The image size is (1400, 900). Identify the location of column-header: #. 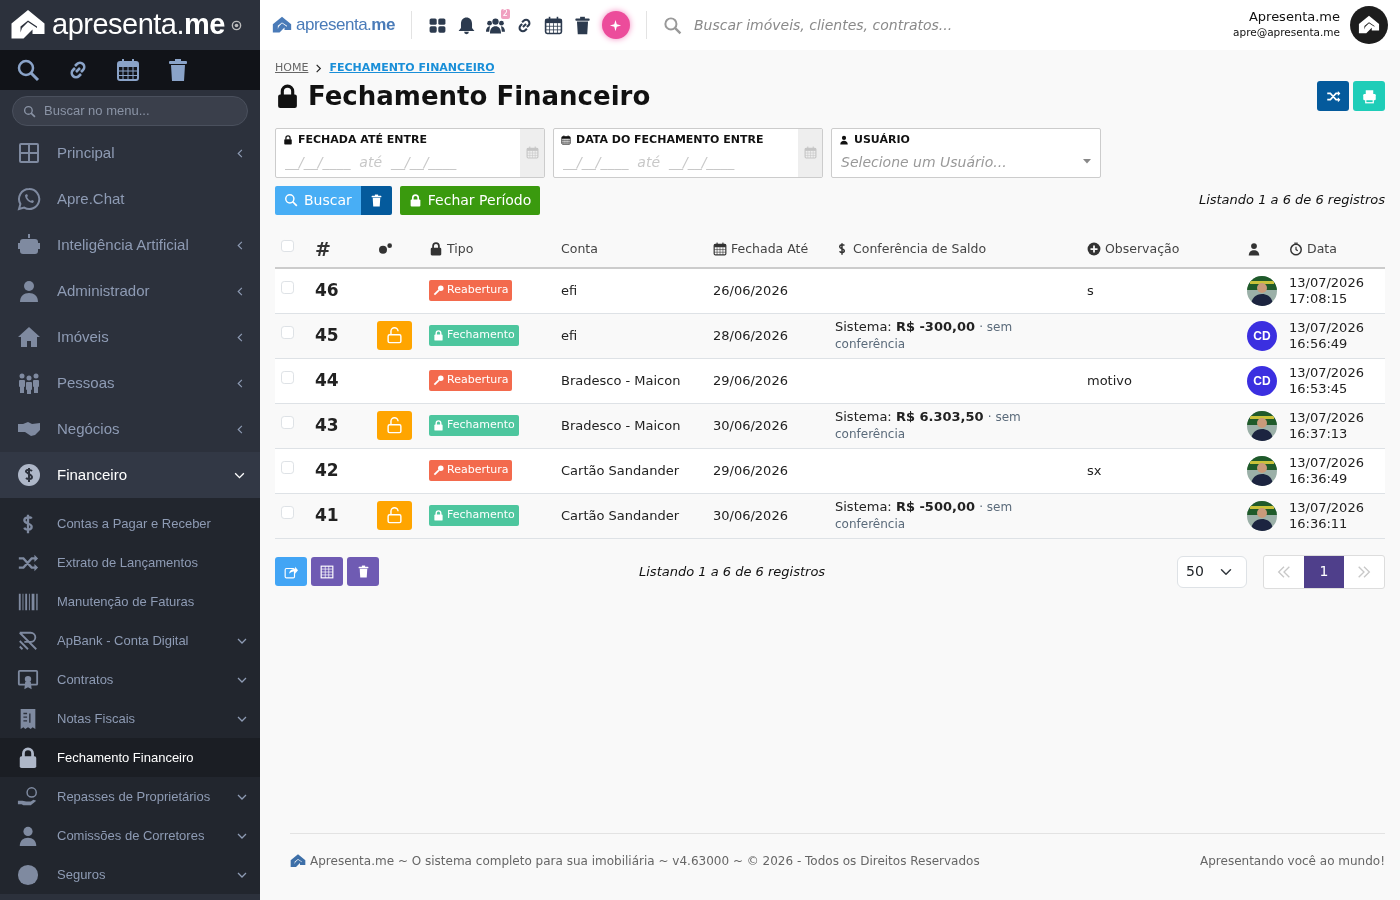
(323, 248).